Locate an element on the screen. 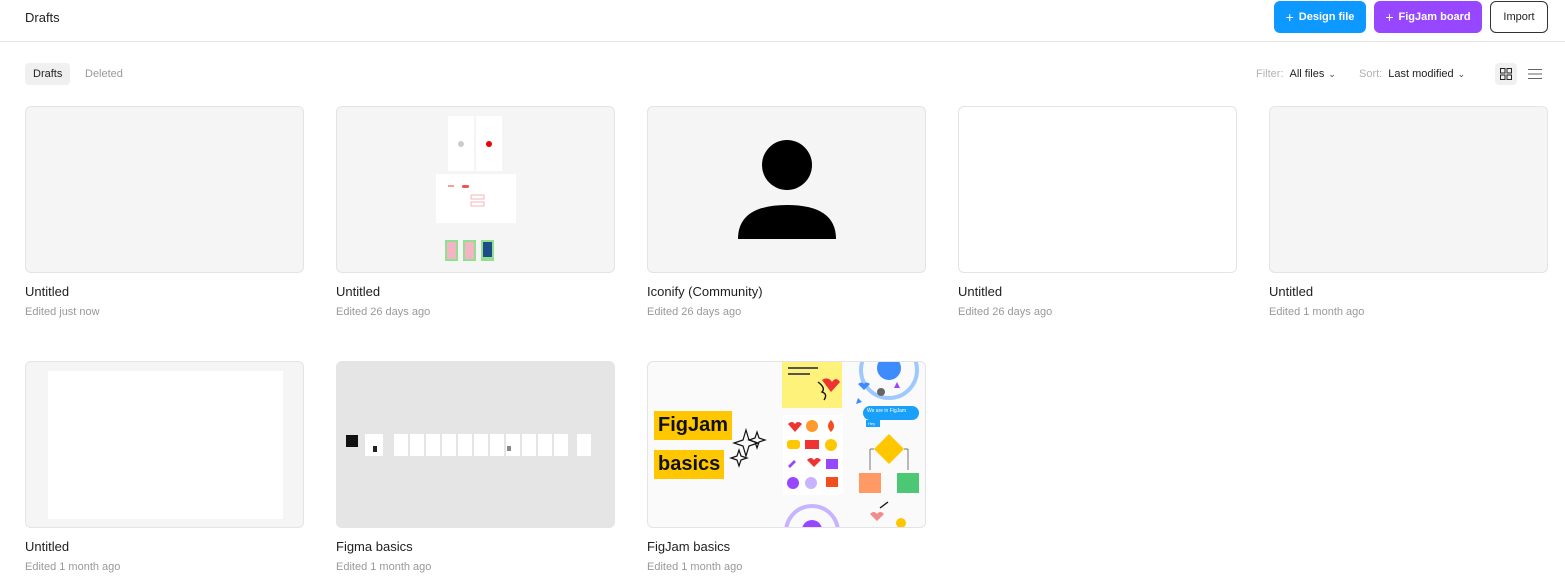 The height and width of the screenshot is (583, 1565). file-name: FigJam basics is located at coordinates (689, 546).